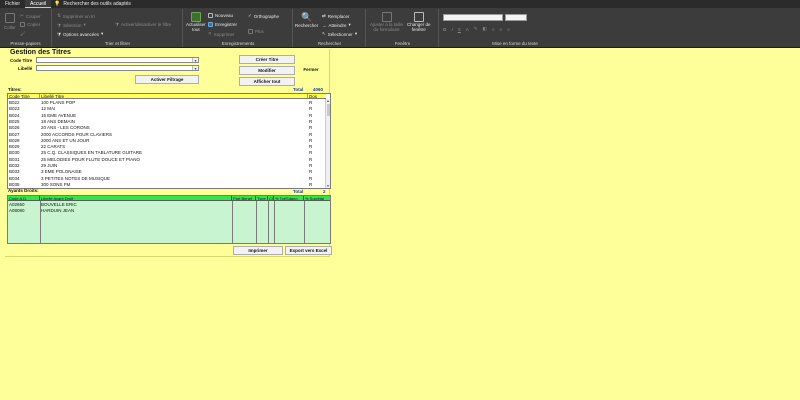  I want to click on titre-row: B032 29 JUIN R, so click(167, 166).